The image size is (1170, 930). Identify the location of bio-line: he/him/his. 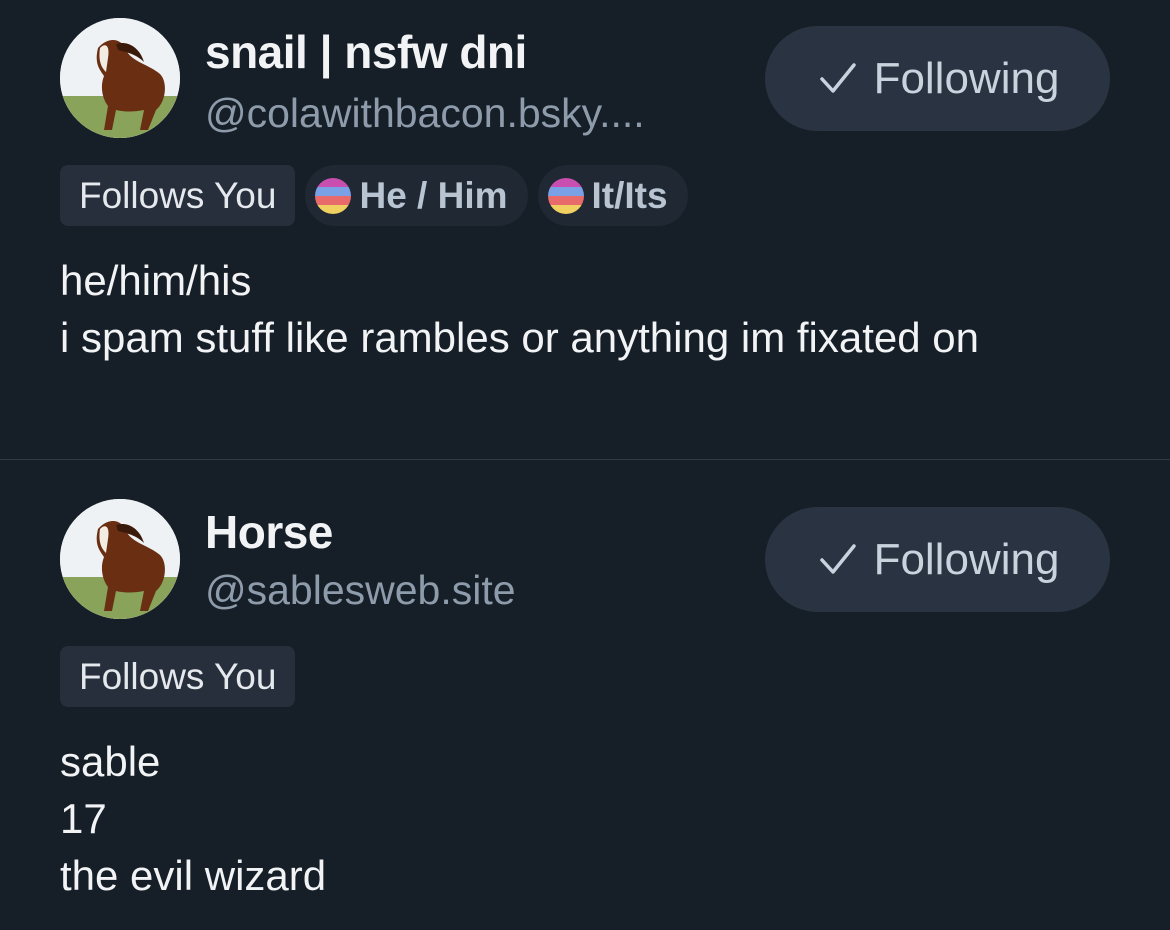
(156, 280).